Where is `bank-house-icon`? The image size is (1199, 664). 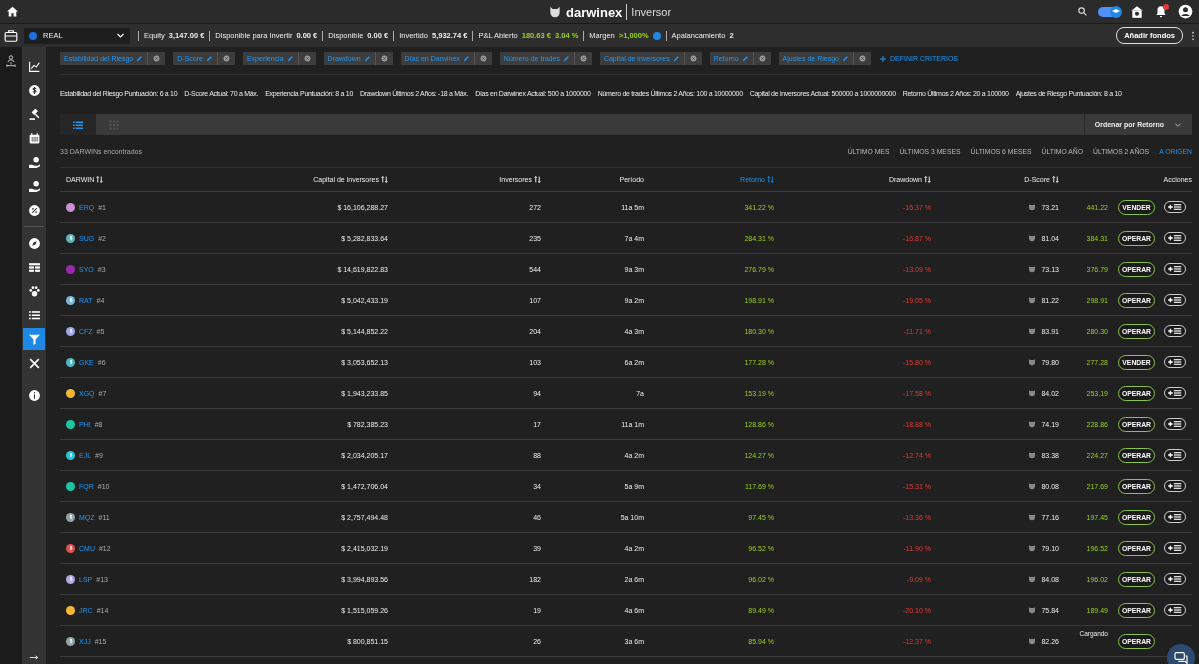
bank-house-icon is located at coordinates (1137, 11).